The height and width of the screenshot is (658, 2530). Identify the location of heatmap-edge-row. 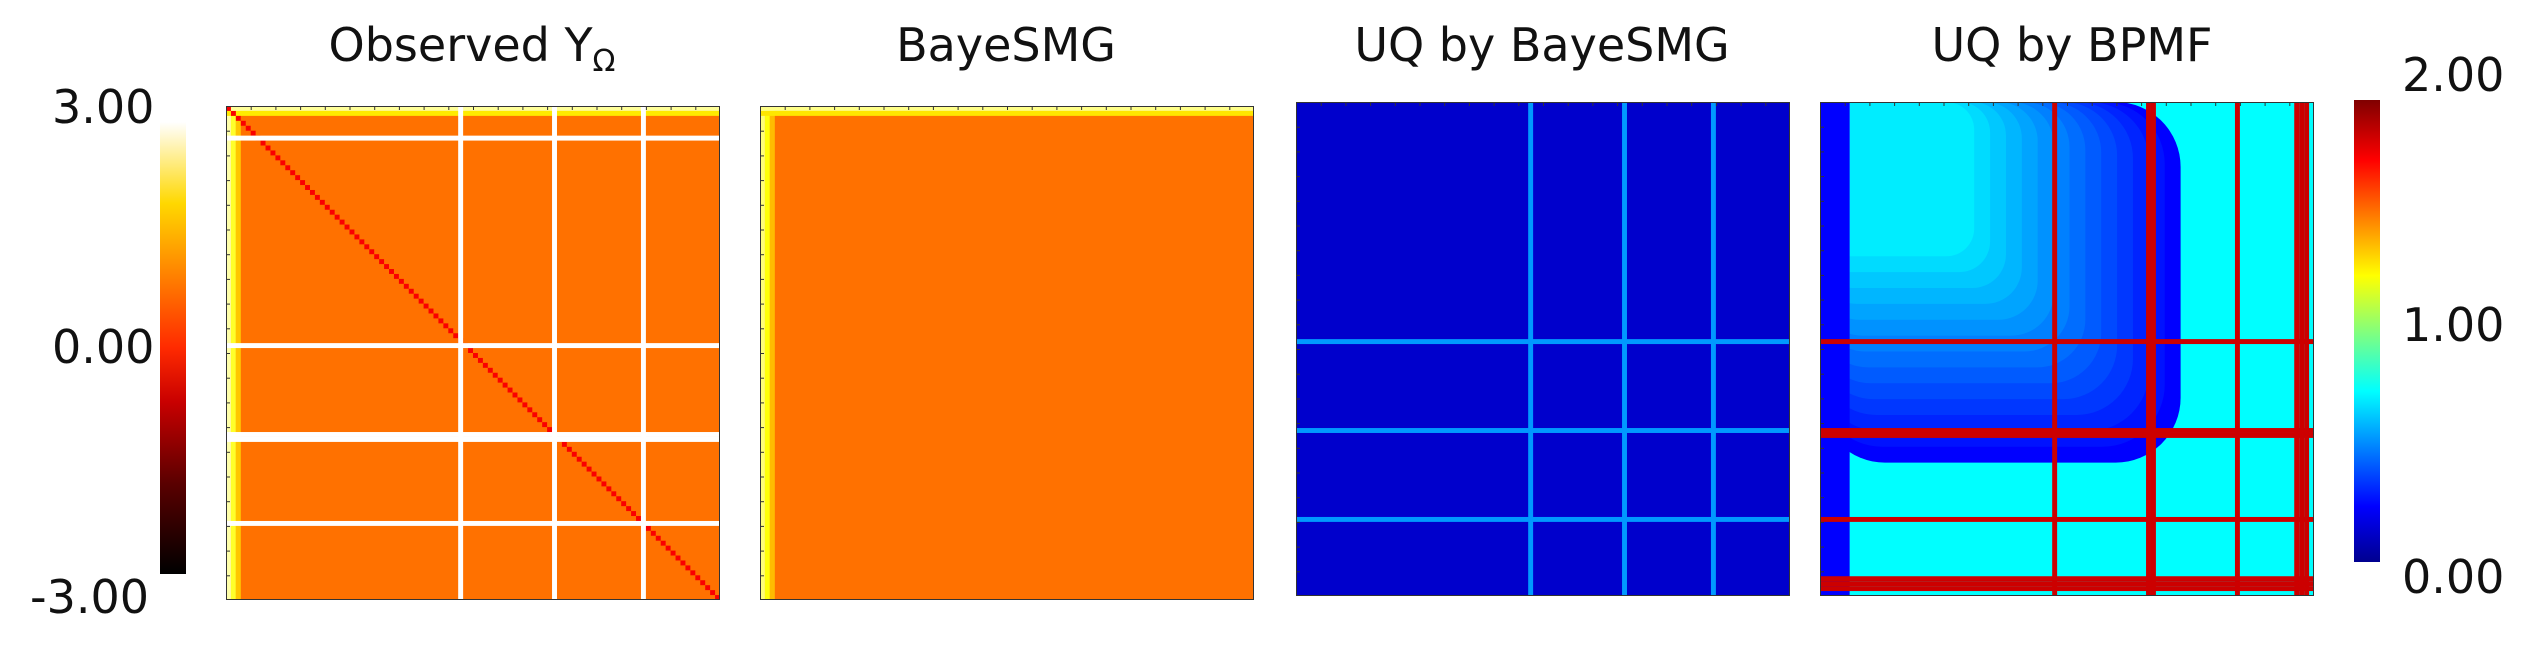
(1007, 113).